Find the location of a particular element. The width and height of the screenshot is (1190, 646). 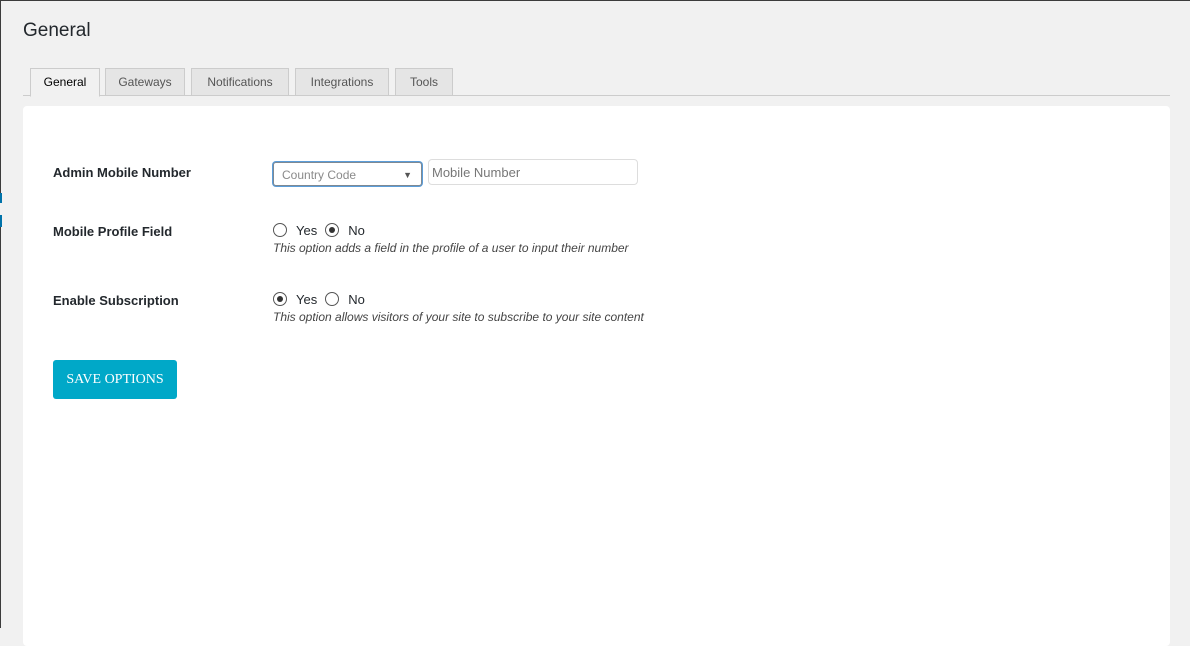

mobile-number-input is located at coordinates (533, 172).